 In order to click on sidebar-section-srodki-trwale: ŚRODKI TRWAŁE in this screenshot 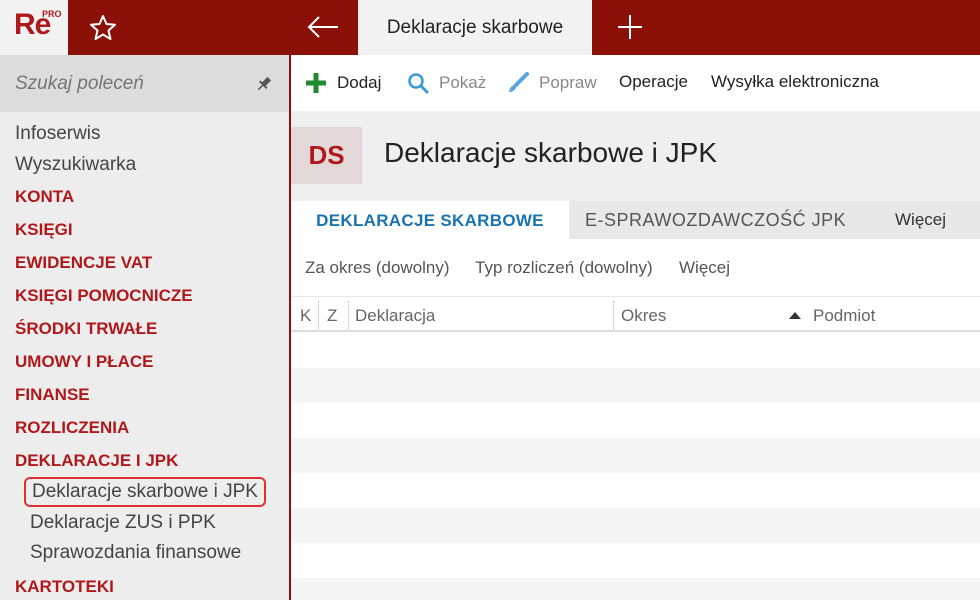, I will do `click(86, 329)`.